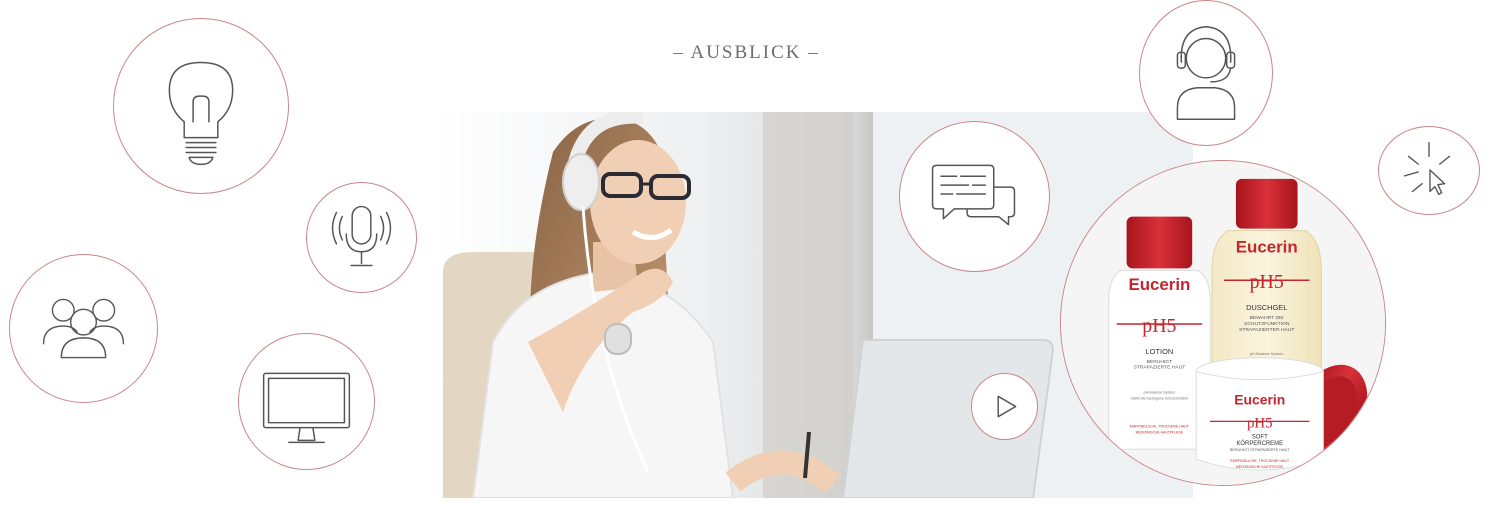 This screenshot has width=1493, height=508. What do you see at coordinates (1259, 443) in the screenshot?
I see `cream-name2: KÖRPERCREME` at bounding box center [1259, 443].